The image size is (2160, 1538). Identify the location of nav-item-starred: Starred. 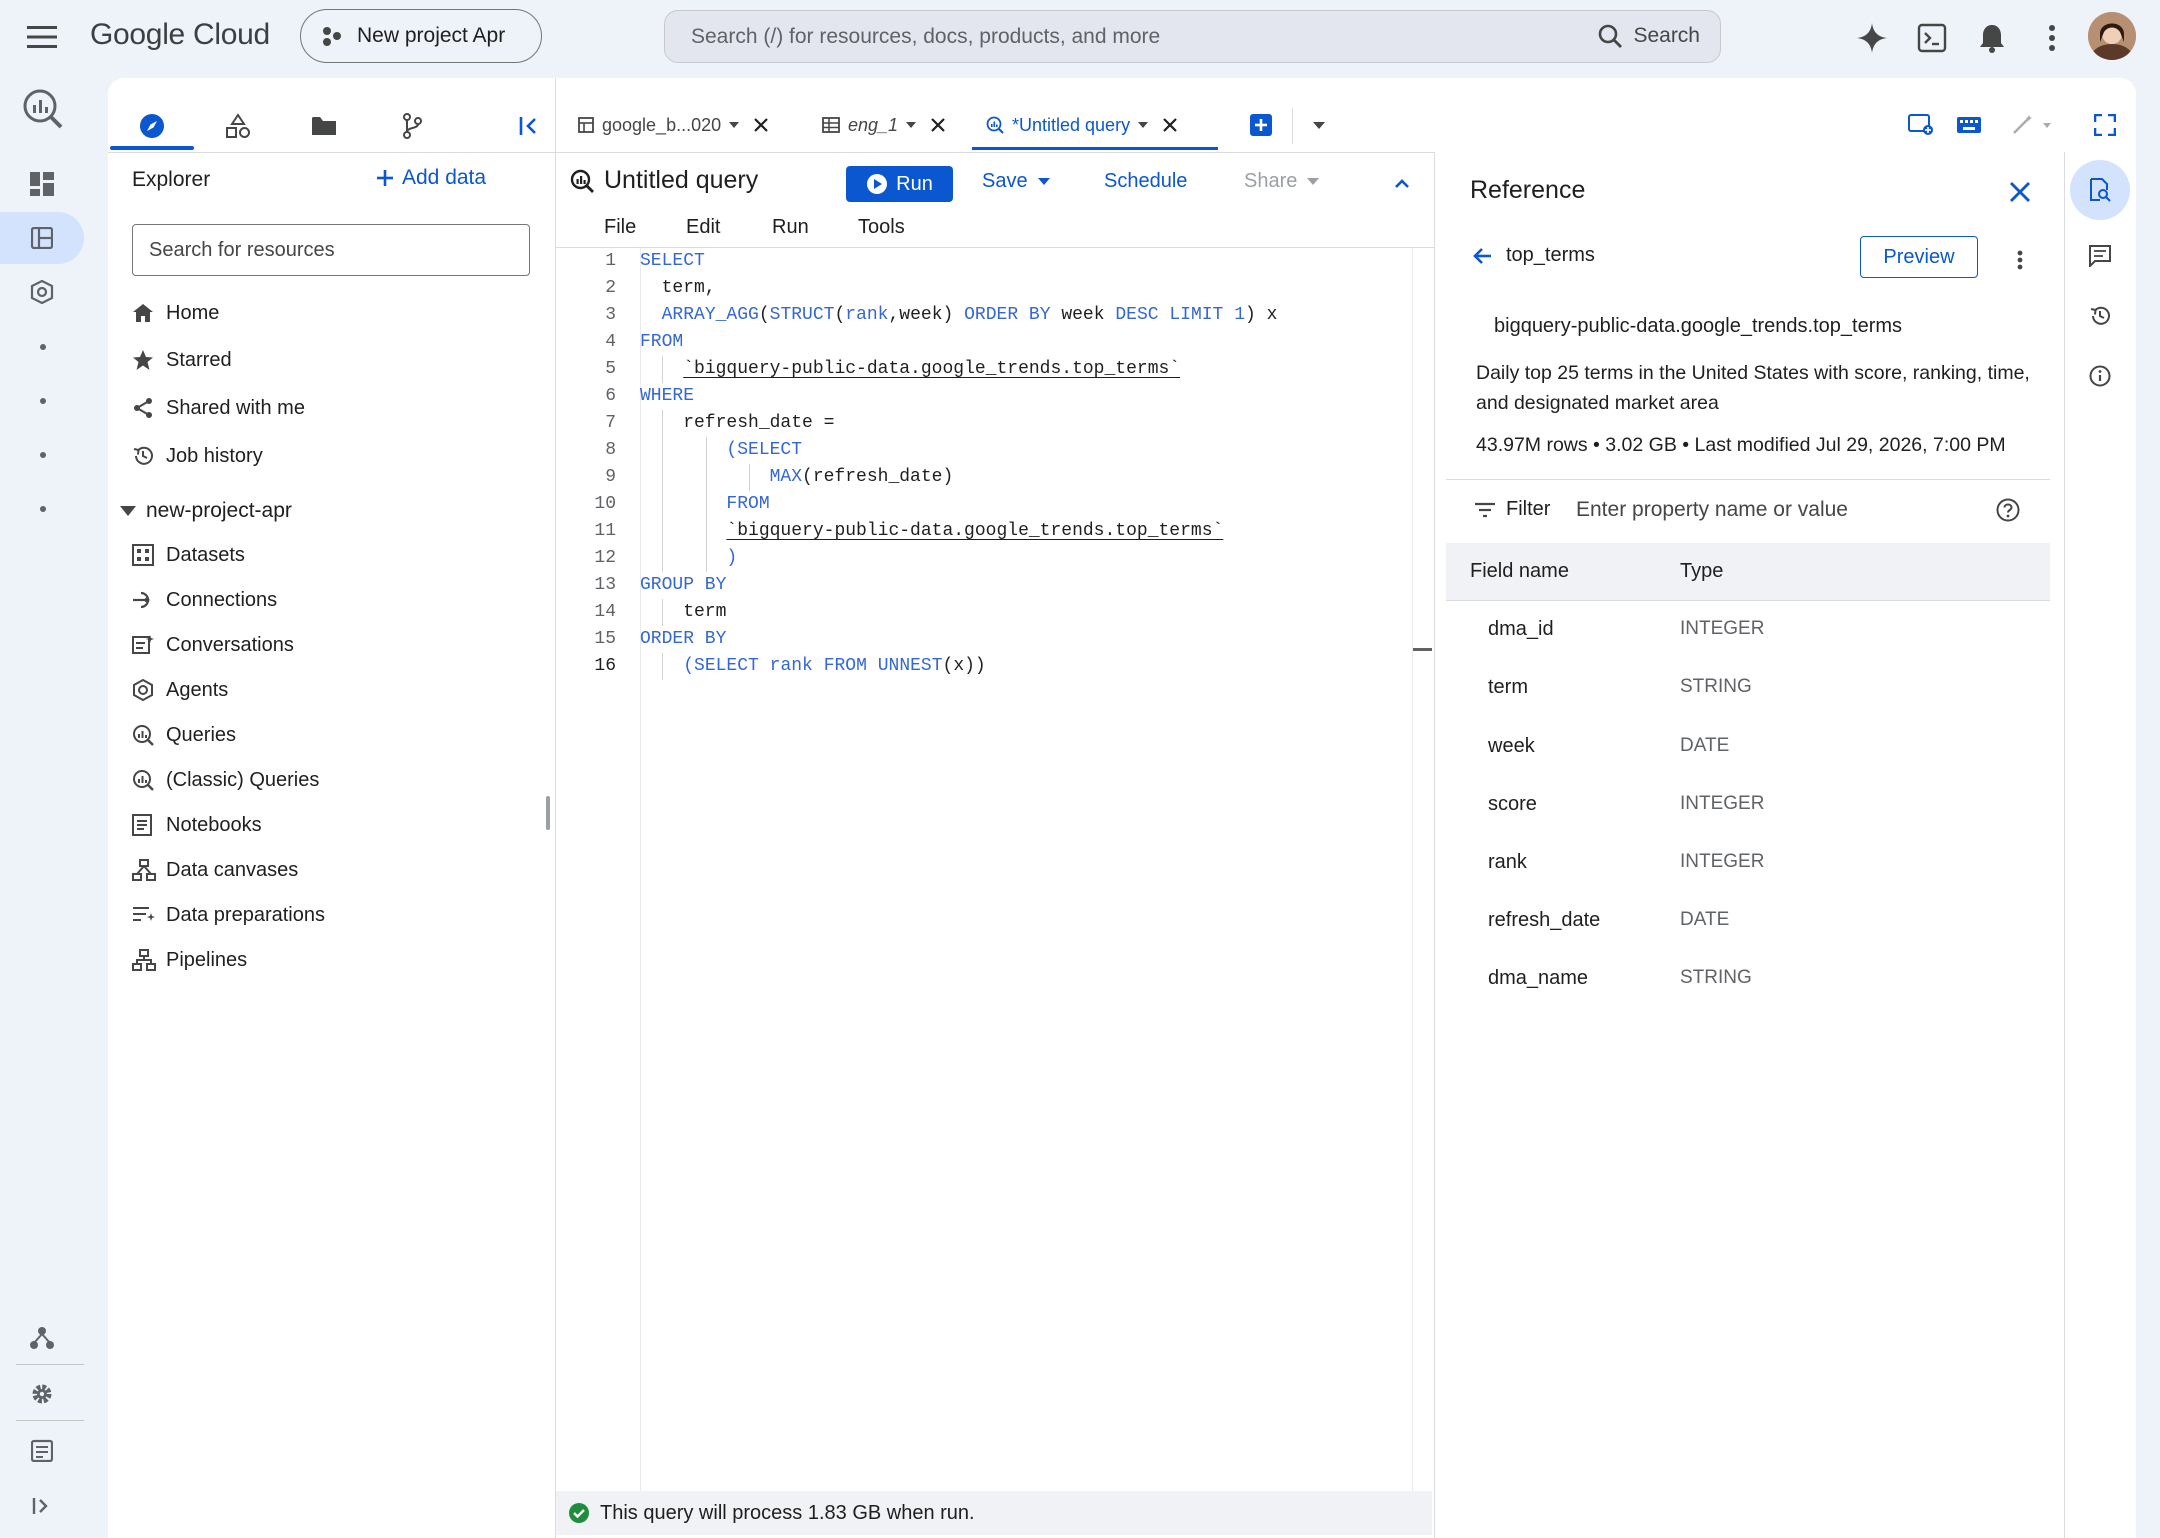
(182, 360).